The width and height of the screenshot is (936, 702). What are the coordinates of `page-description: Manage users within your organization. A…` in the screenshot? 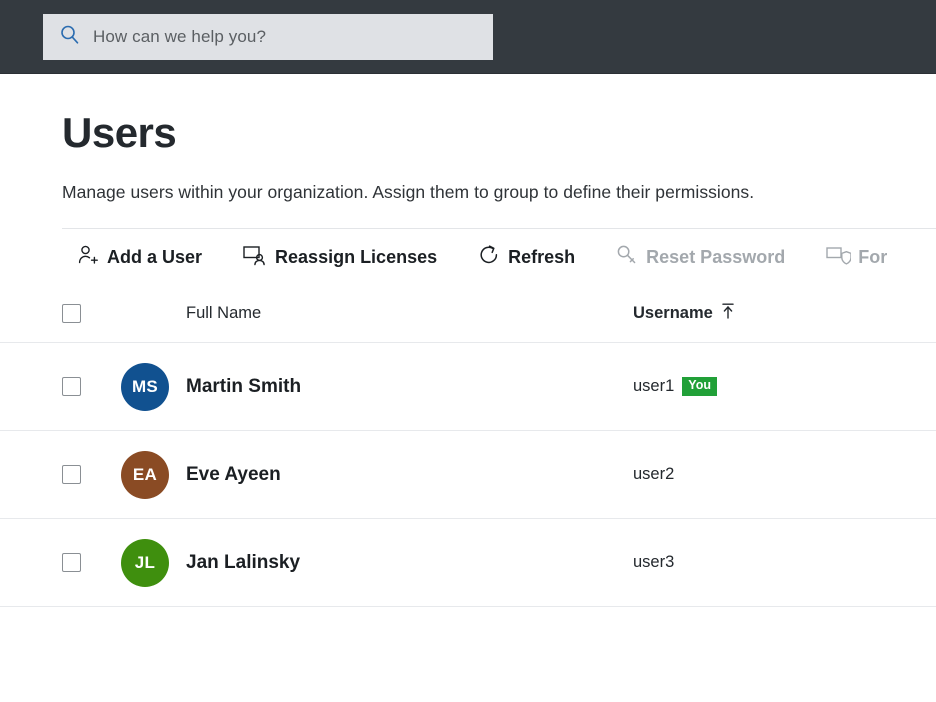 It's located at (408, 192).